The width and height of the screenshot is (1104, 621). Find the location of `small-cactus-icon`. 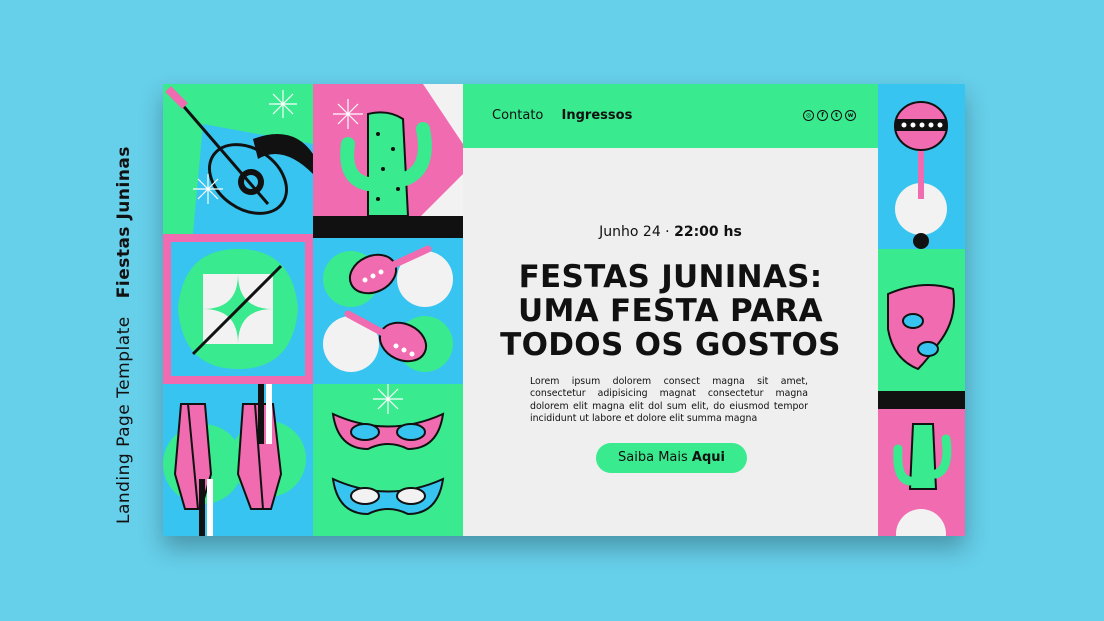

small-cactus-icon is located at coordinates (921, 472).